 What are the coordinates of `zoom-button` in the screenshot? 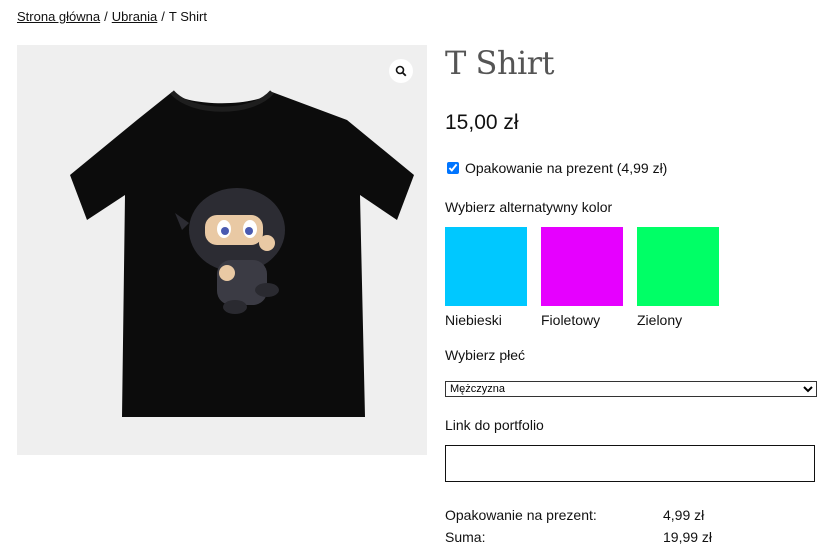 It's located at (401, 71).